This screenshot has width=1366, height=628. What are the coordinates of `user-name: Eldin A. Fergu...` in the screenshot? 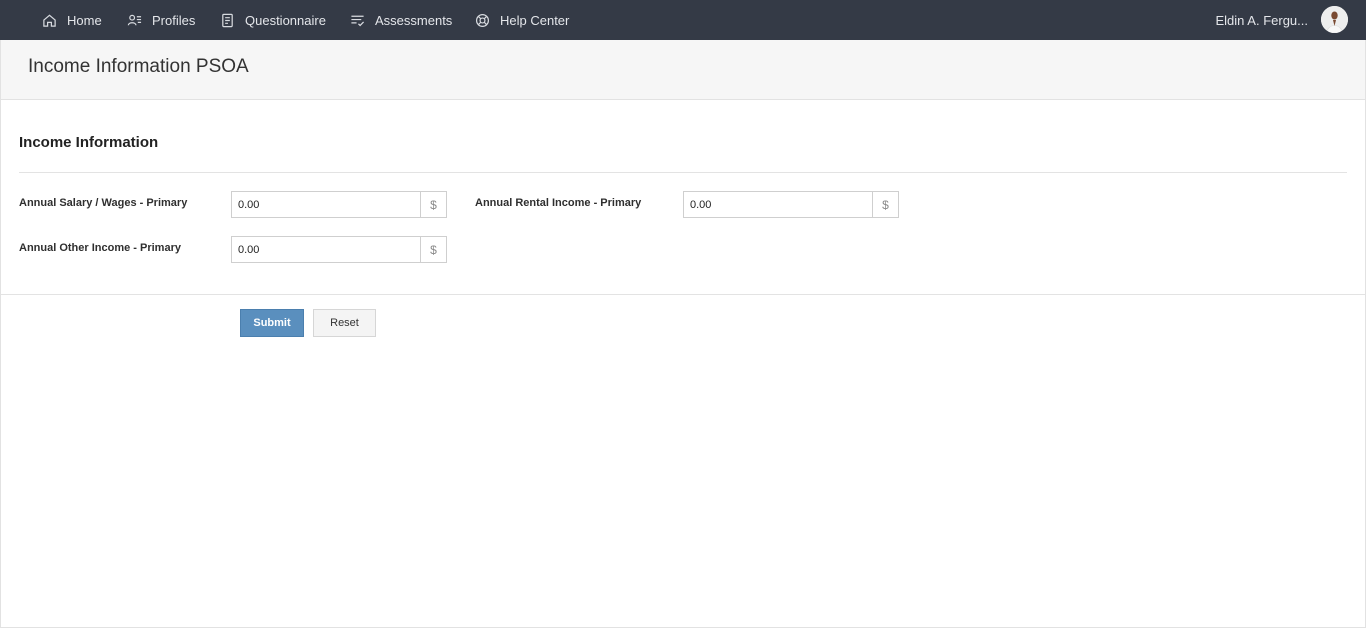 It's located at (1262, 20).